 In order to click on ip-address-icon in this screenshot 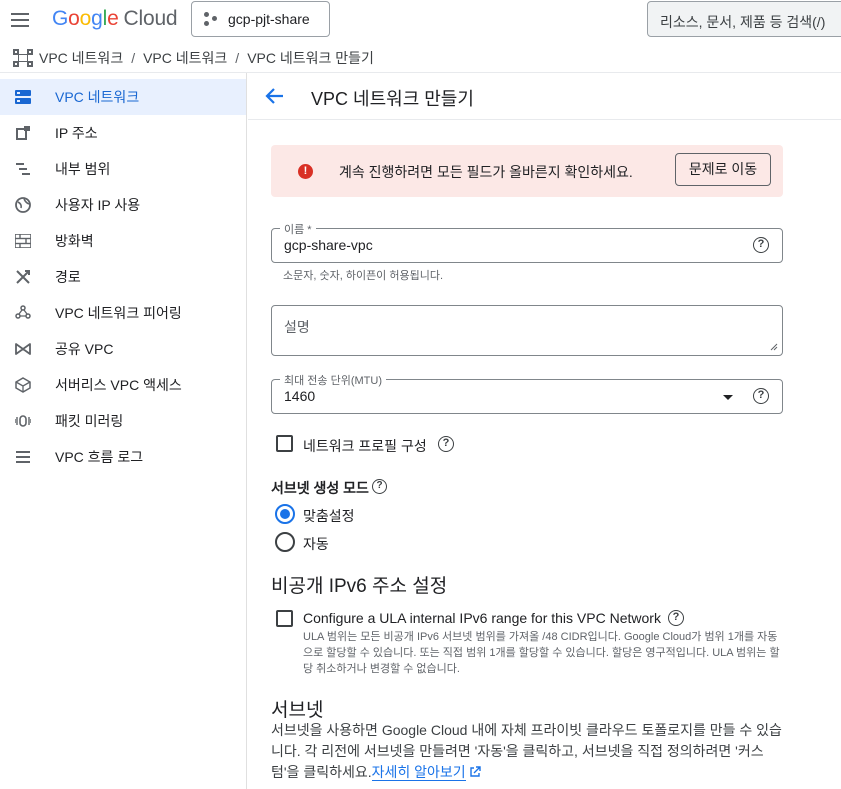, I will do `click(23, 133)`.